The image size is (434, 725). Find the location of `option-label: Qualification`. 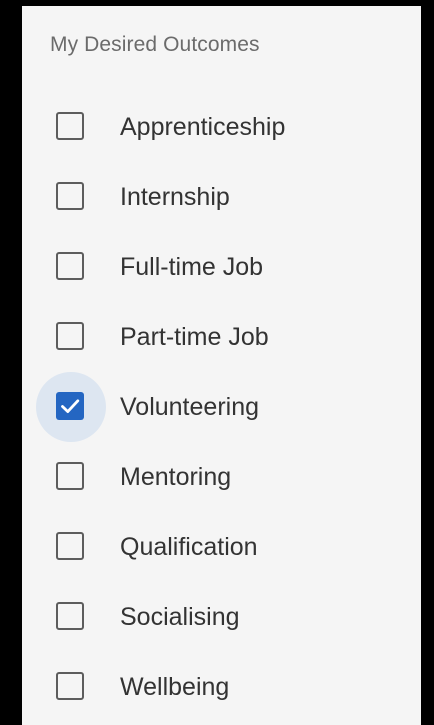

option-label: Qualification is located at coordinates (189, 547).